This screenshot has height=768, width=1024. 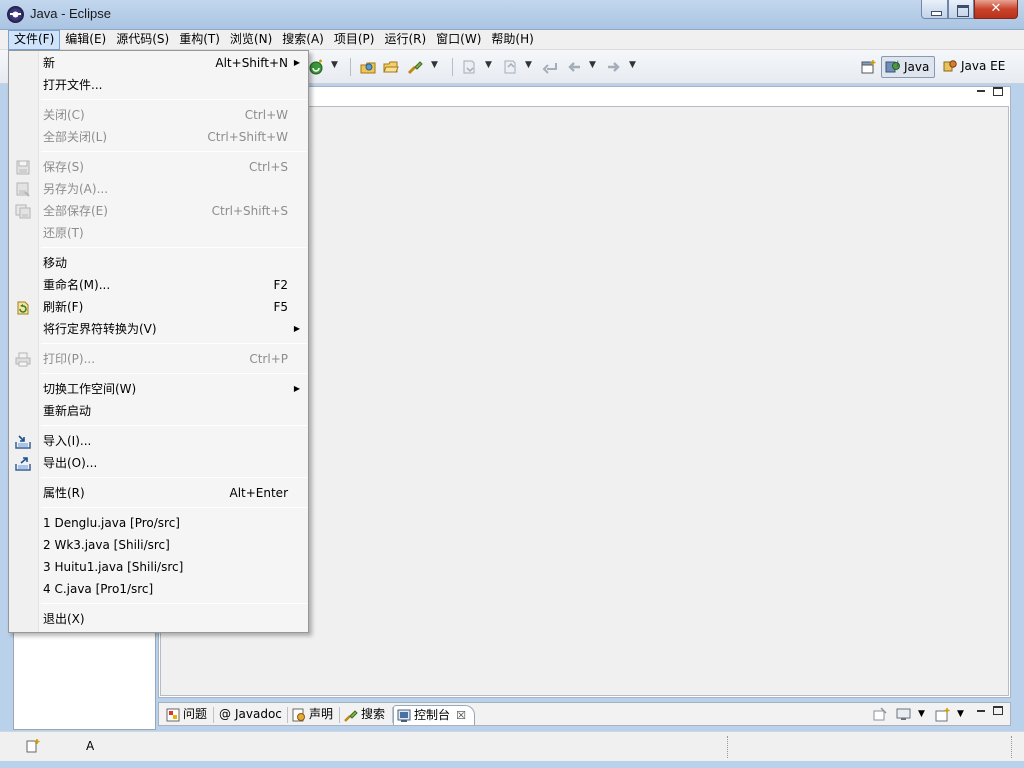 I want to click on menu-file: 文件(F), so click(x=34, y=40).